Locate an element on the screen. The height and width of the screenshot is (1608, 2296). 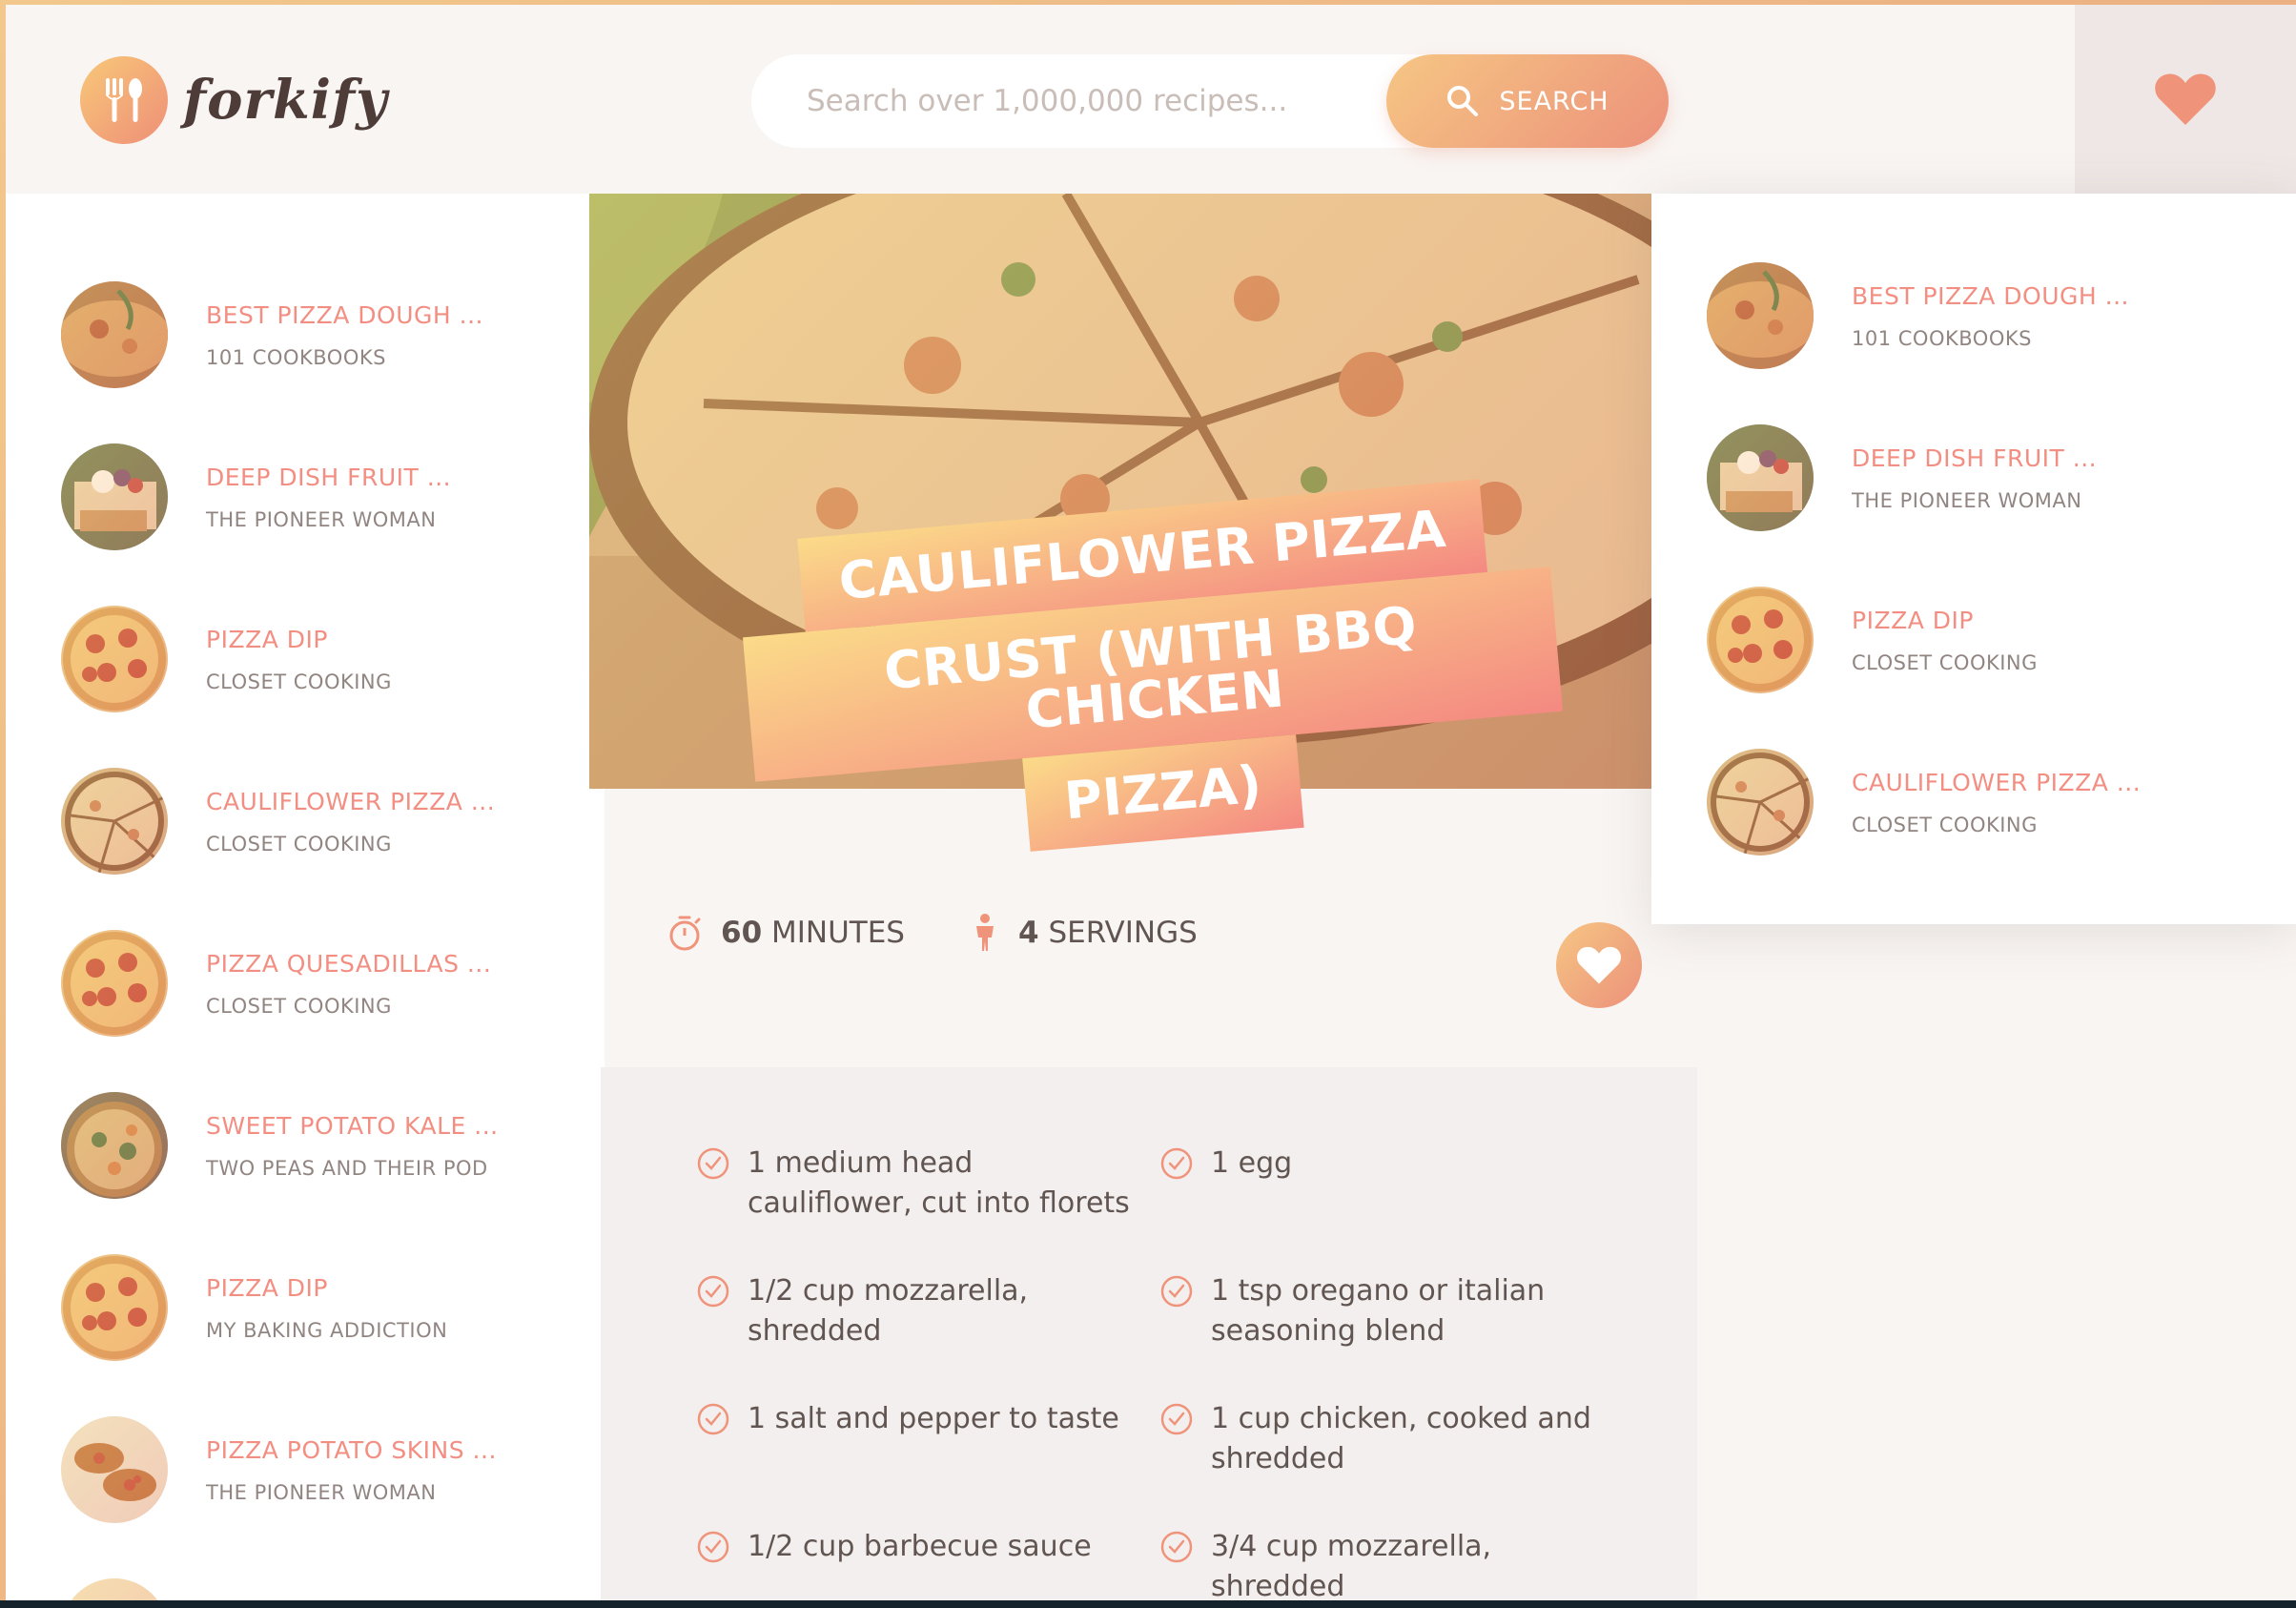
search-form: SEARCH is located at coordinates (1210, 101).